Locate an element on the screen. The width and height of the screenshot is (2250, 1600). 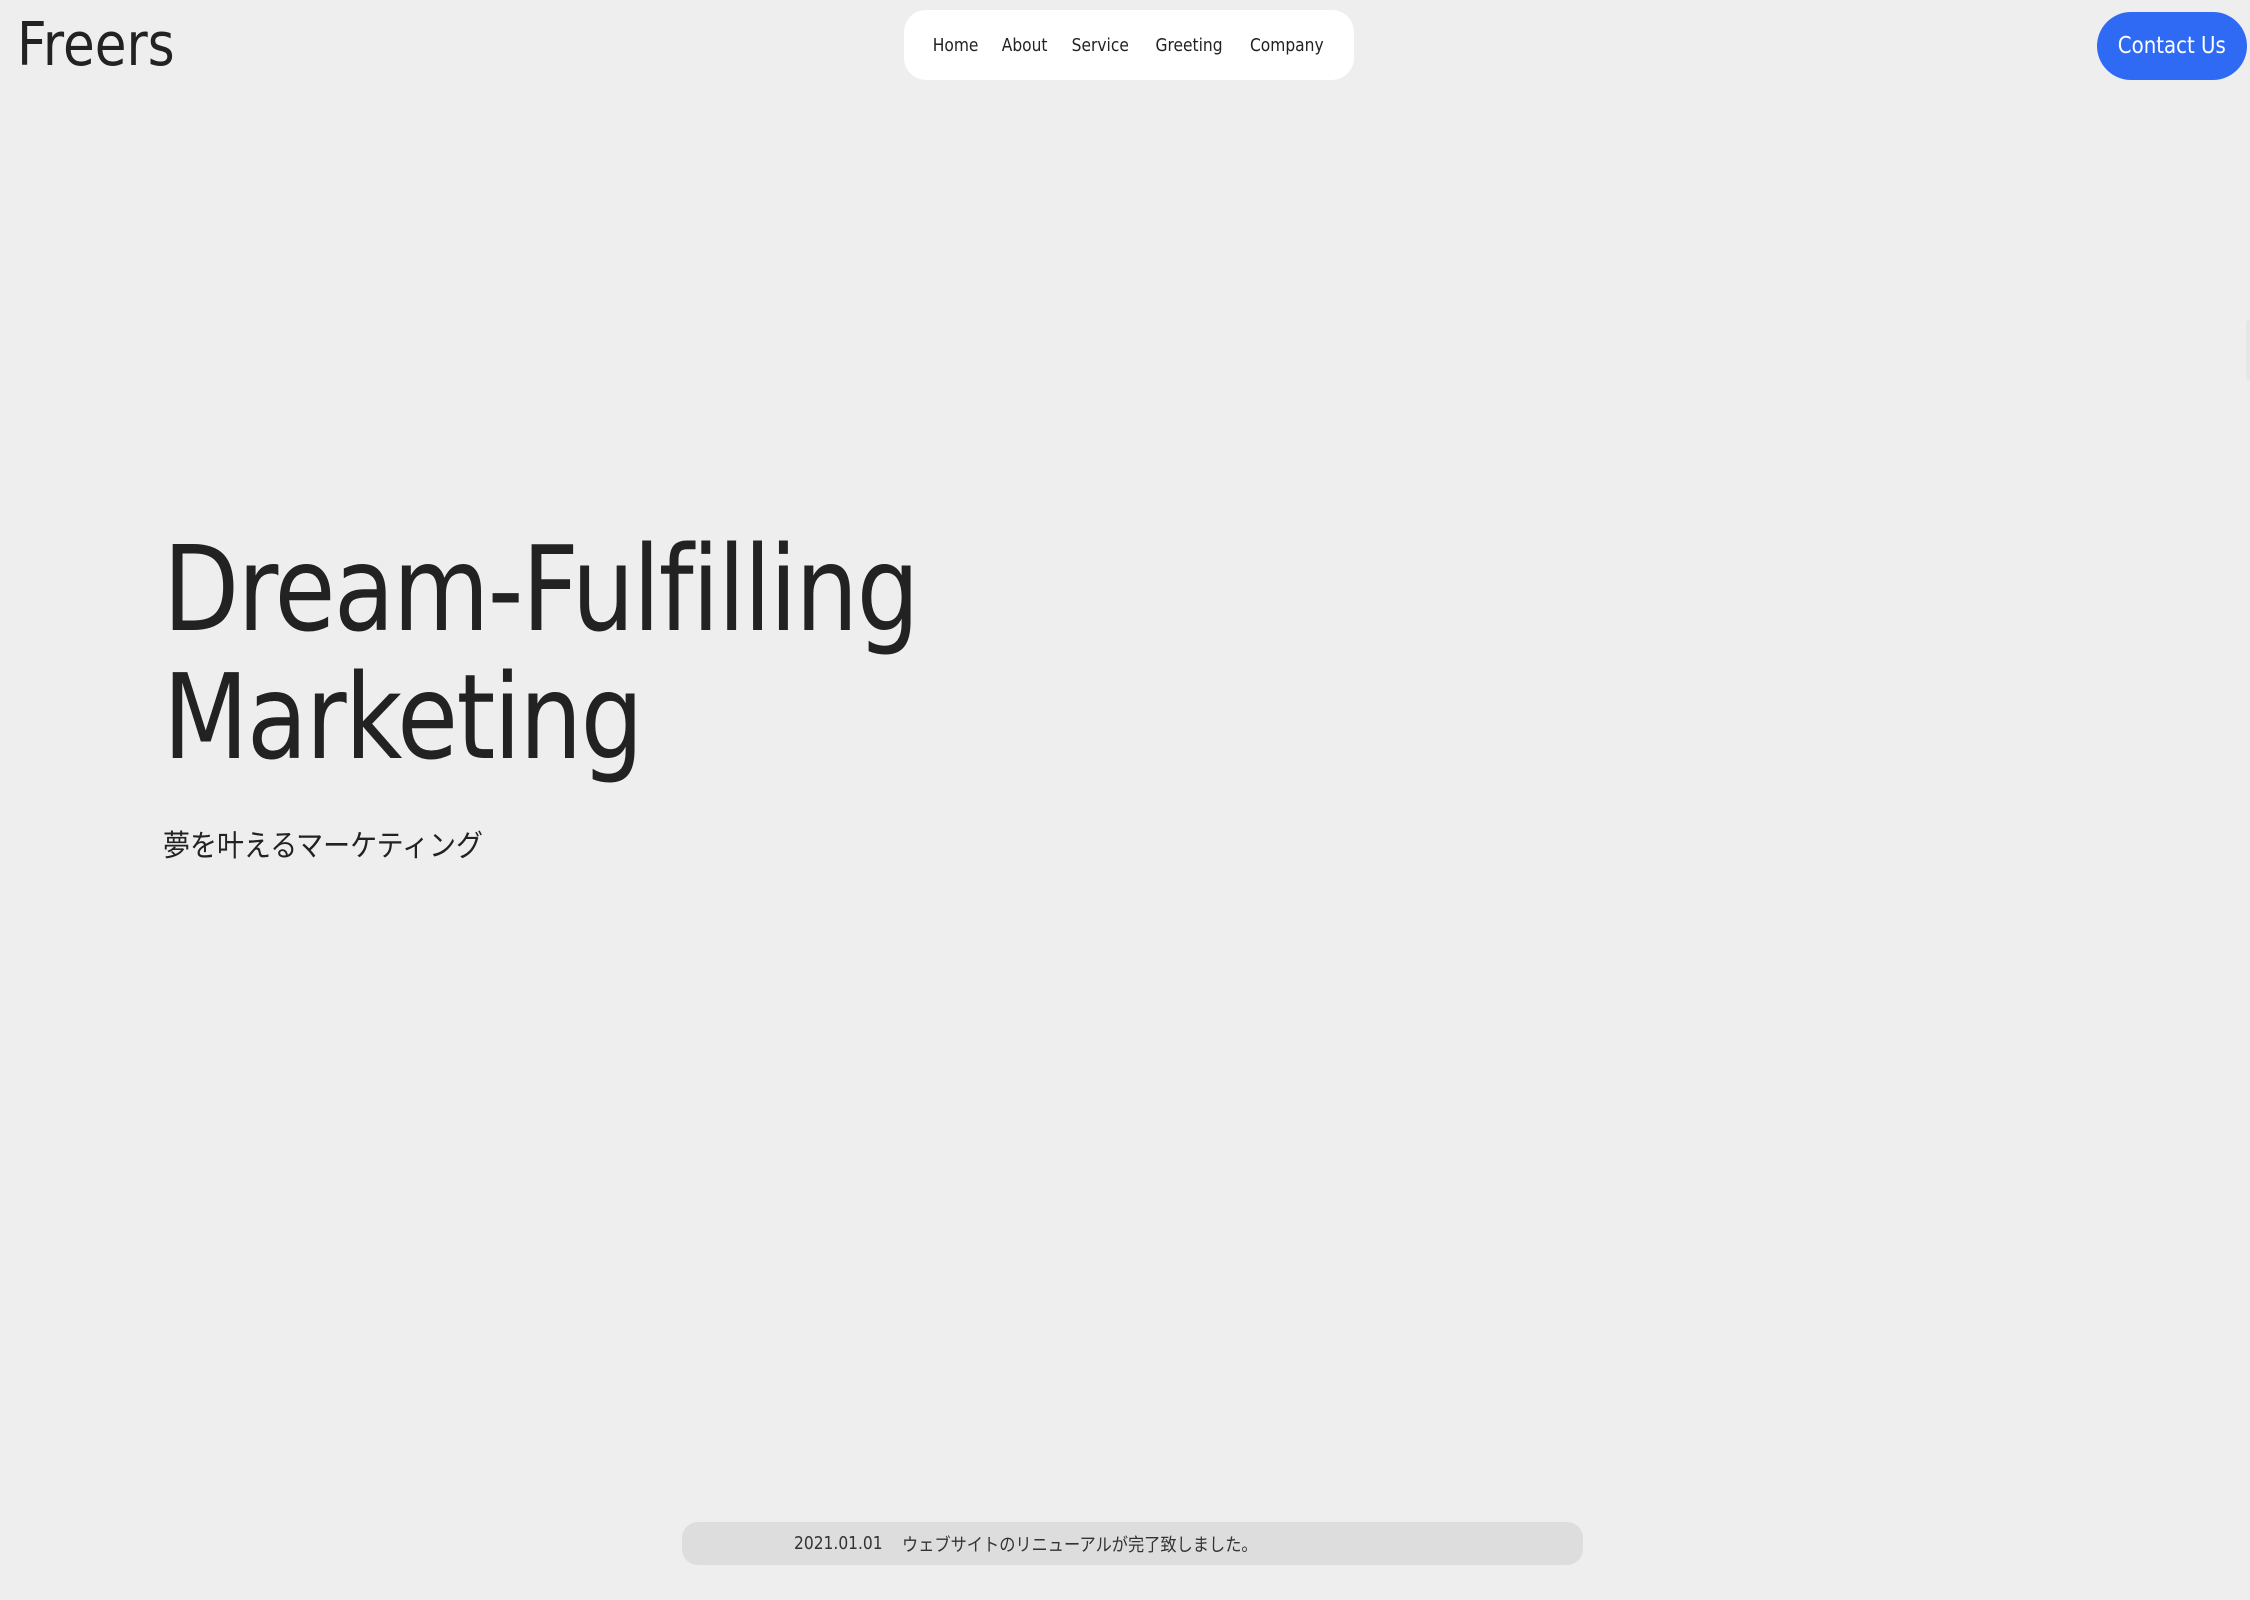
nav-home: Home is located at coordinates (955, 45).